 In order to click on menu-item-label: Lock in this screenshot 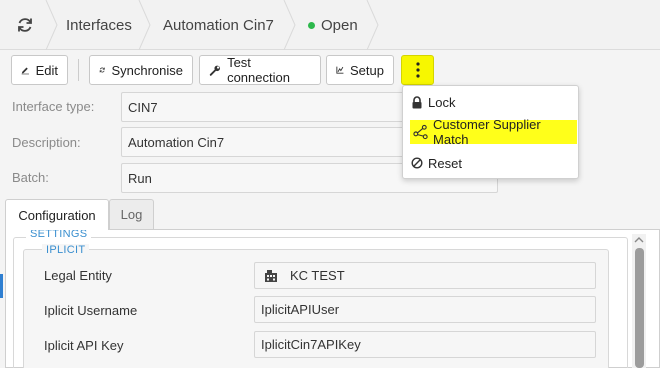, I will do `click(442, 102)`.